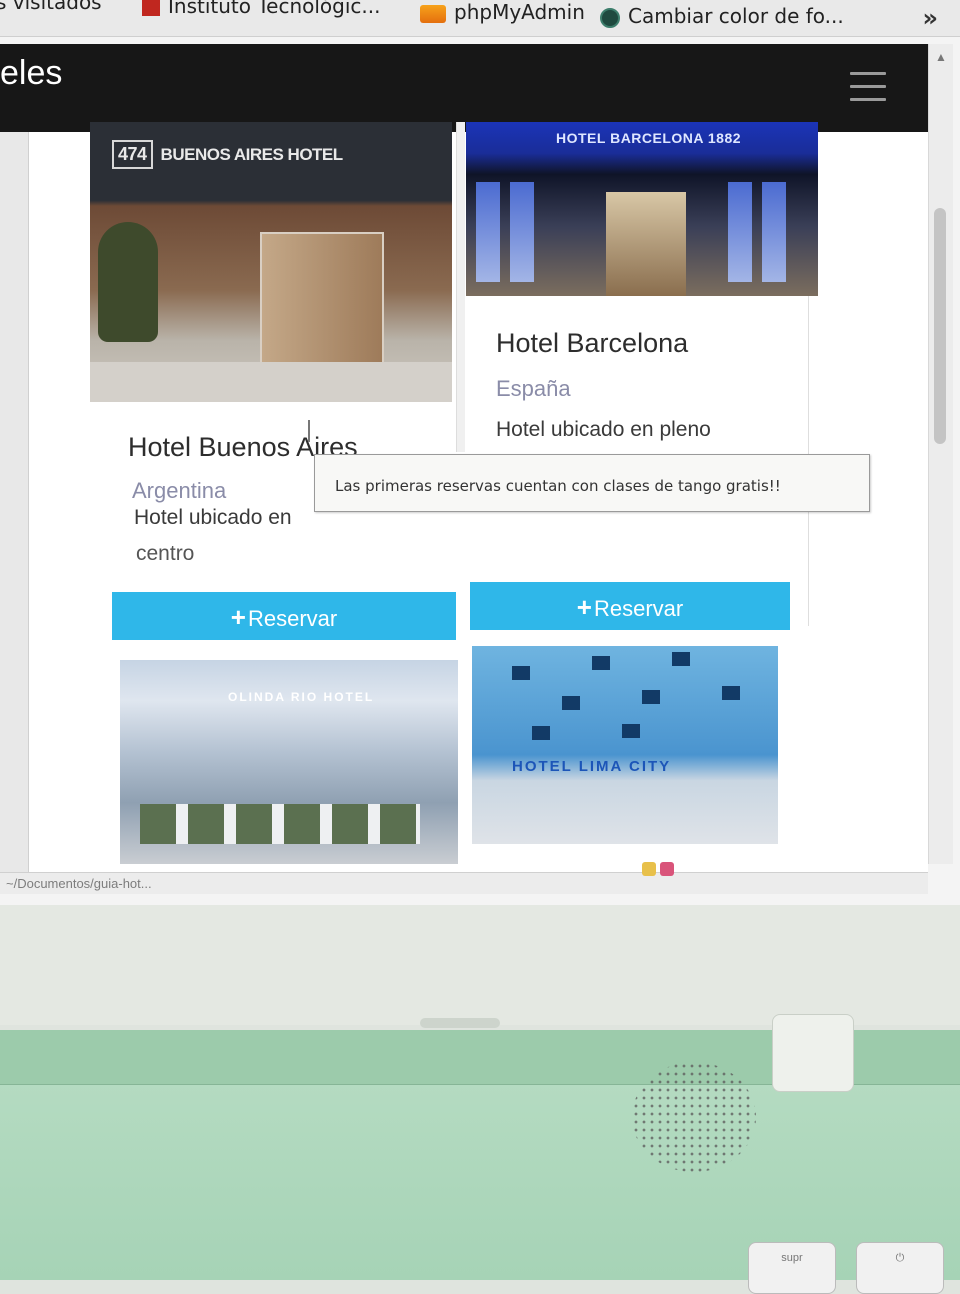 This screenshot has height=1294, width=960. What do you see at coordinates (694, 1117) in the screenshot?
I see `speaker-grille` at bounding box center [694, 1117].